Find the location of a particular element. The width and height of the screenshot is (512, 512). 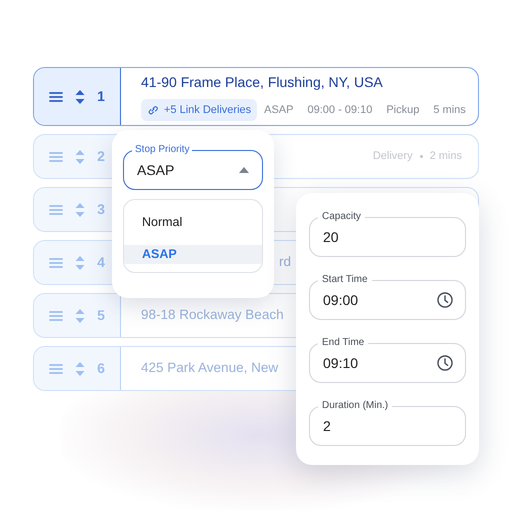

option-item: ASAP is located at coordinates (193, 254).